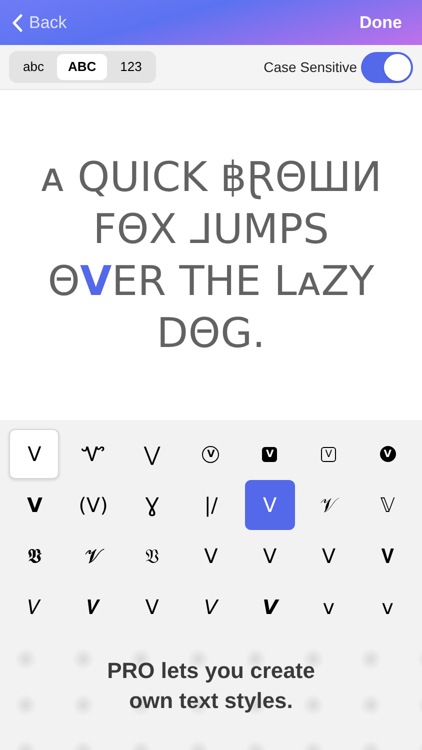 The image size is (422, 750). Describe the element at coordinates (34, 505) in the screenshot. I see `glyph-key: 𝗩` at that location.